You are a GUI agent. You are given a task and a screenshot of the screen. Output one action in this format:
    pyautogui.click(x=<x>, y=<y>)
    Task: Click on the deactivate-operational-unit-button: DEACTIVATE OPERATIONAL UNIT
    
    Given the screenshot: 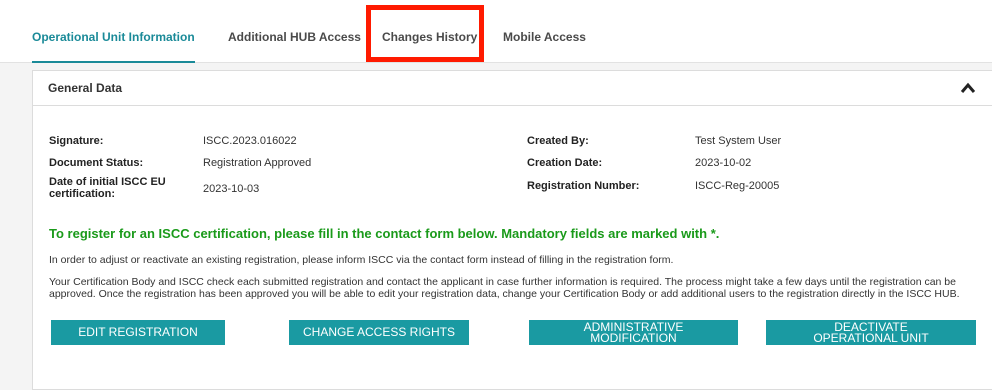 What is the action you would take?
    pyautogui.click(x=871, y=332)
    